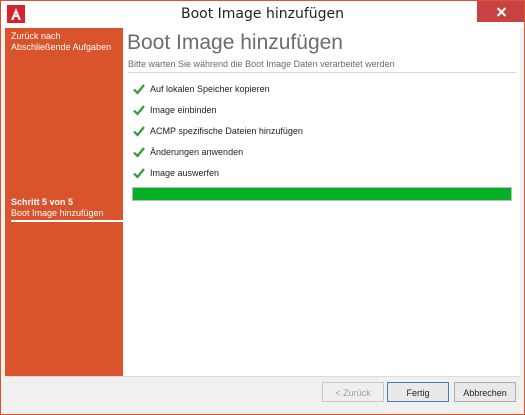  I want to click on progress-fill, so click(322, 194).